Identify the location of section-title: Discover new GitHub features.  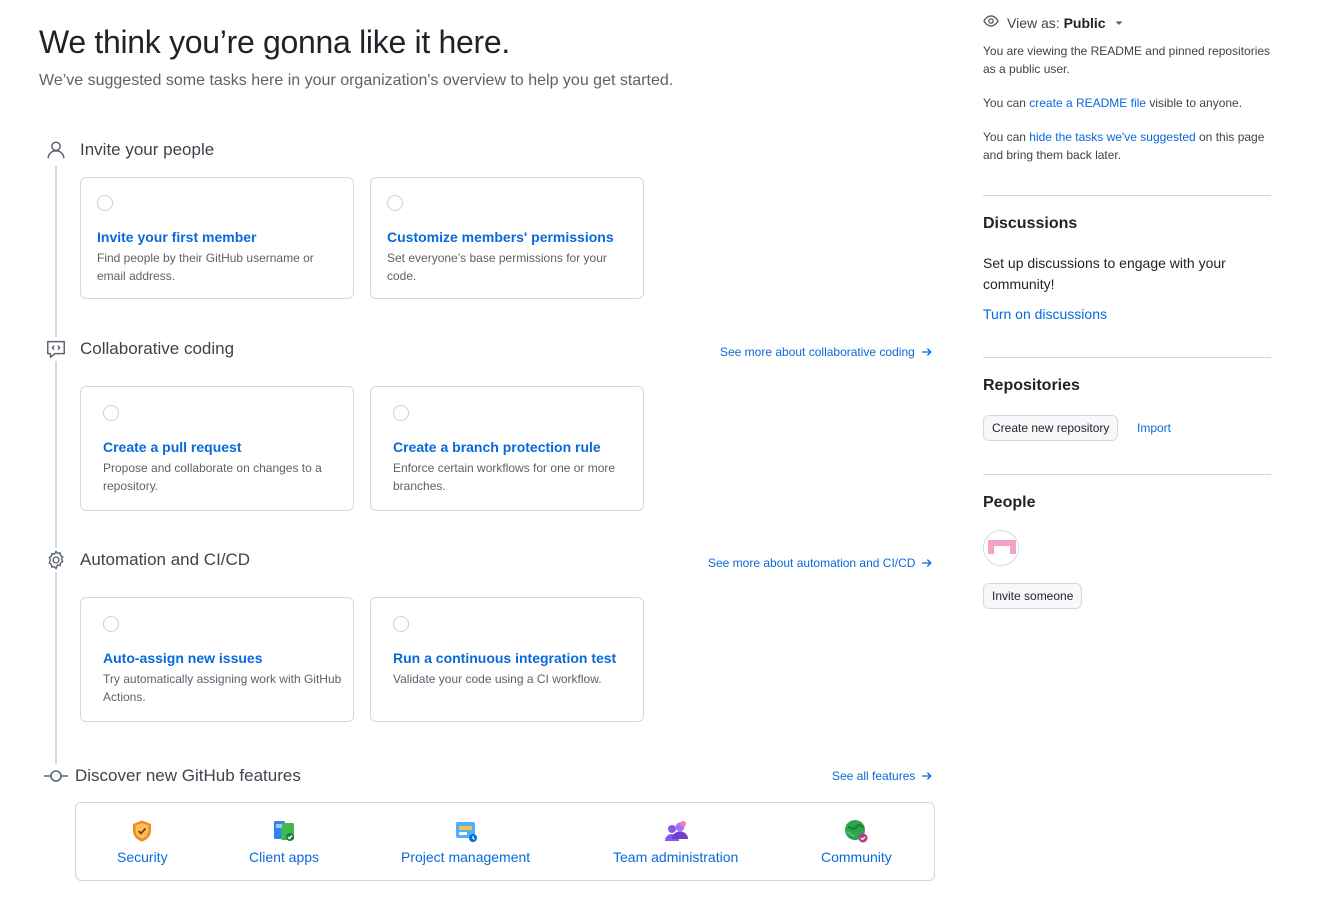
(188, 775).